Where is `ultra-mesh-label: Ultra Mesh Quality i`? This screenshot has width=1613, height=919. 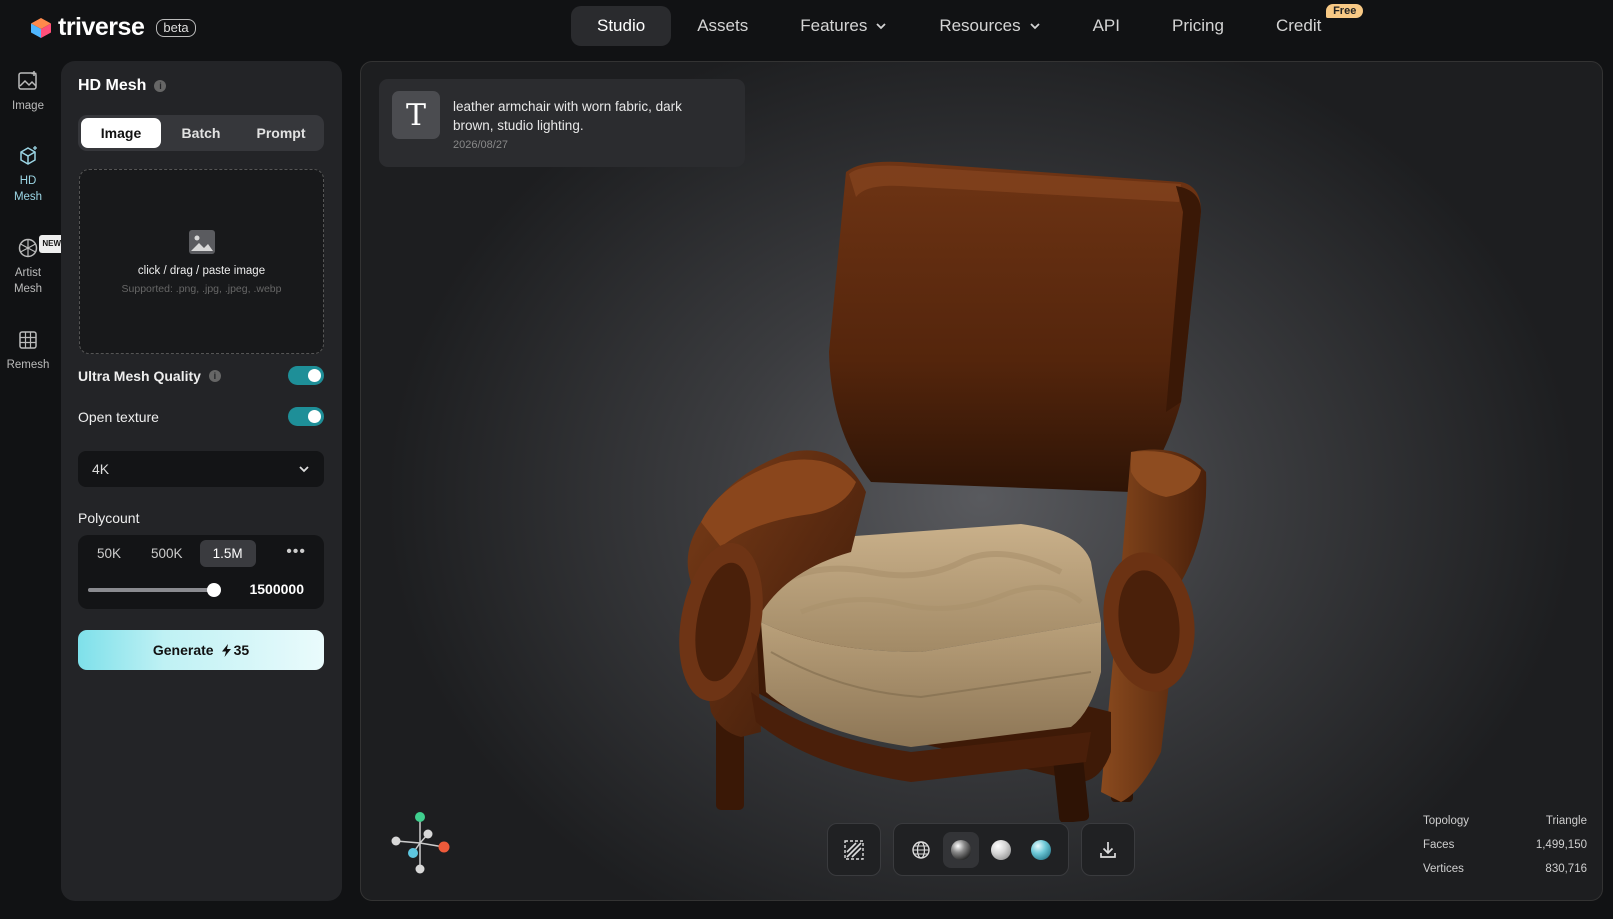
ultra-mesh-label: Ultra Mesh Quality i is located at coordinates (149, 376).